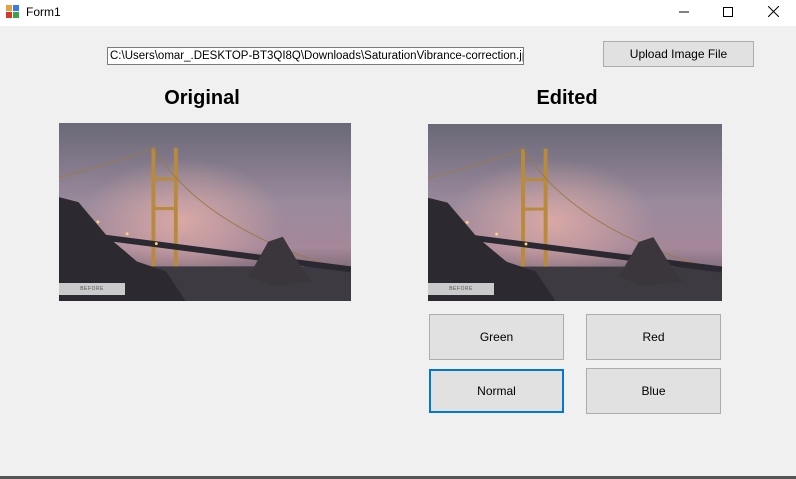 This screenshot has height=479, width=796. I want to click on minimize-icon, so click(684, 13).